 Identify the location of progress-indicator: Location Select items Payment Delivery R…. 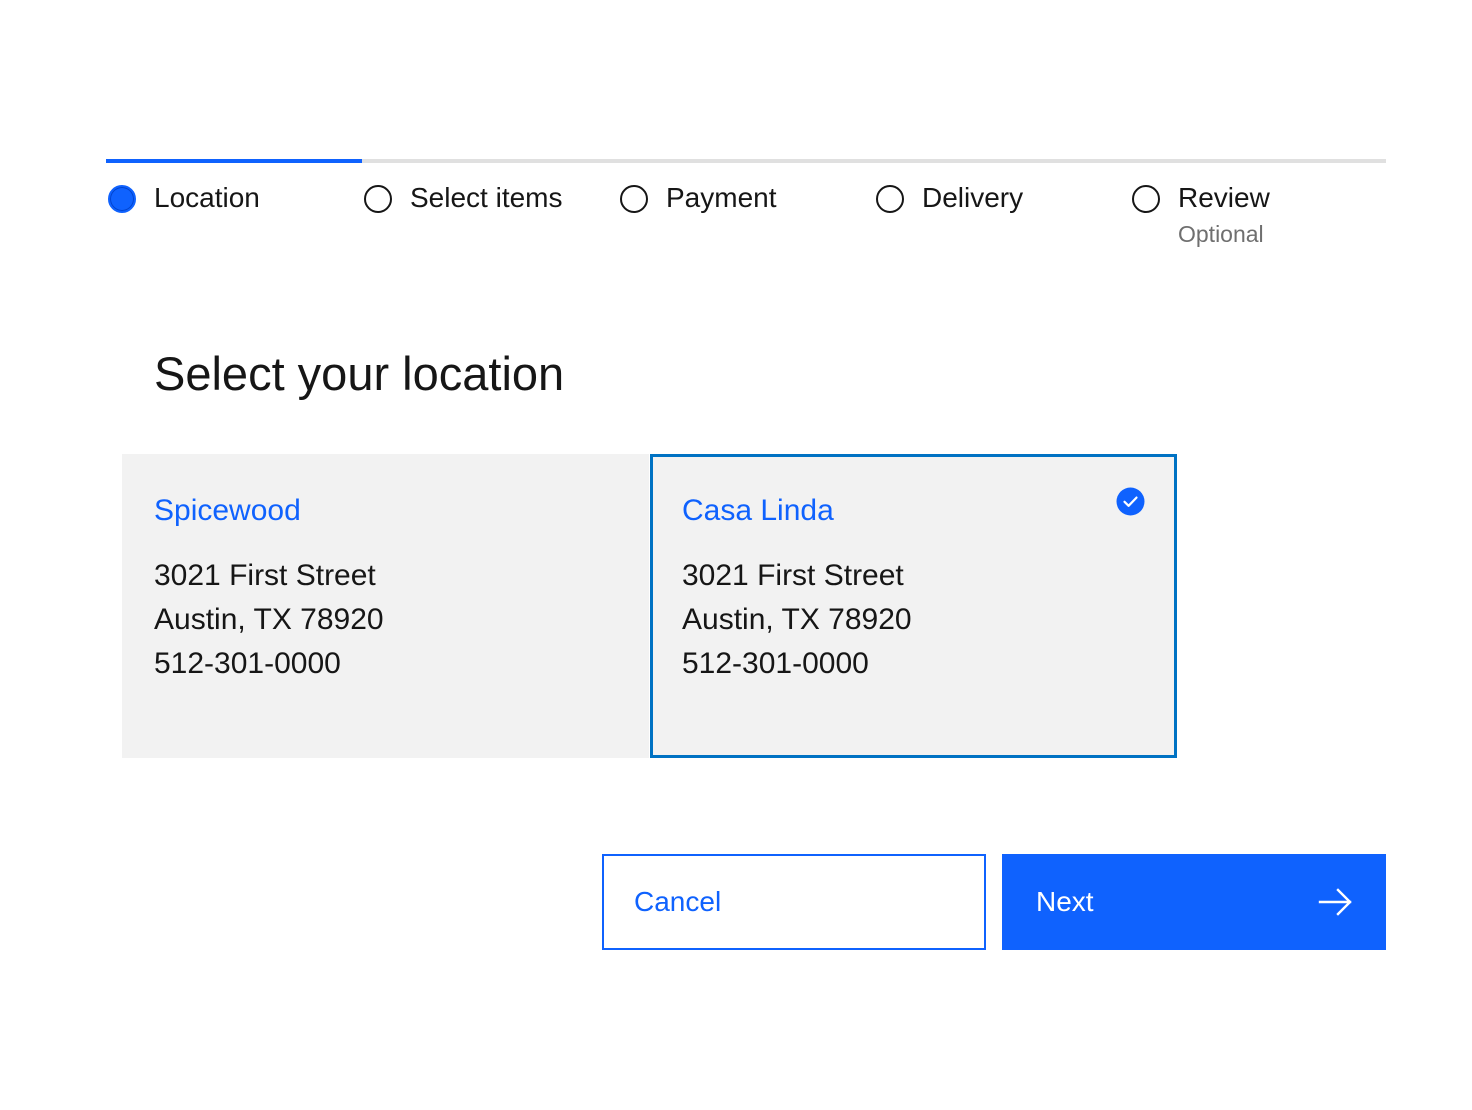
(746, 209).